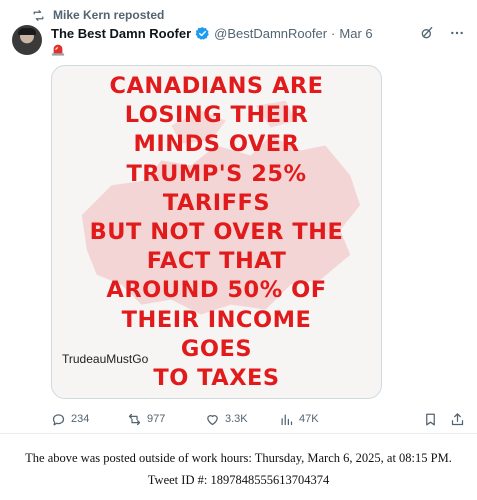 The height and width of the screenshot is (500, 477). What do you see at coordinates (216, 319) in the screenshot?
I see `image-text-line: THEIR INCOME` at bounding box center [216, 319].